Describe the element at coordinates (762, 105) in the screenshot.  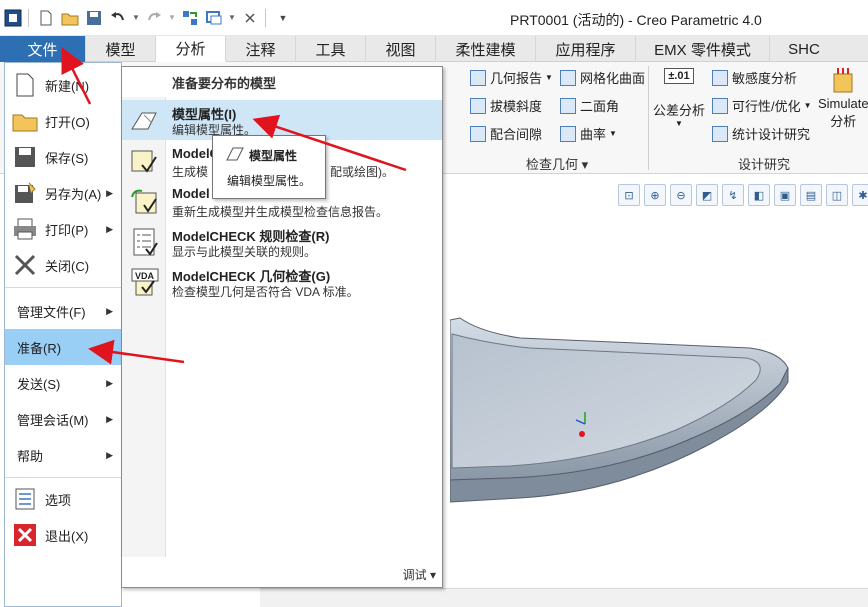
I see `feasibility-optimization-button: 可行性/优化 ▼` at that location.